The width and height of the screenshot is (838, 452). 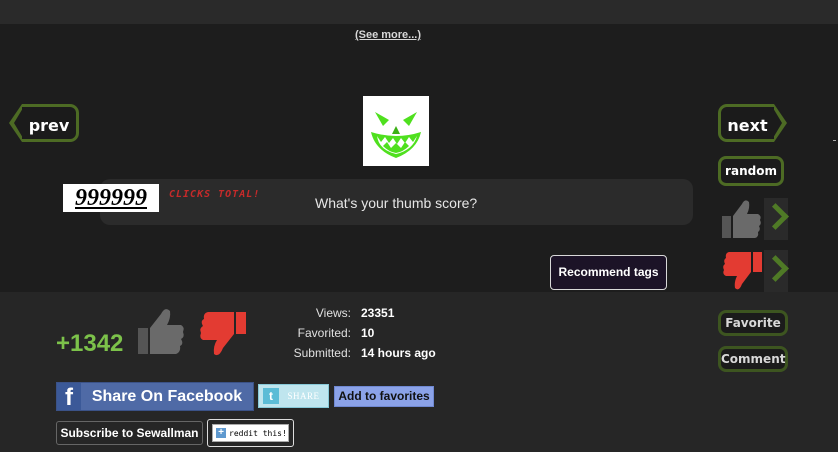 I want to click on add-to-favorites-button: Add to favorites, so click(x=384, y=396).